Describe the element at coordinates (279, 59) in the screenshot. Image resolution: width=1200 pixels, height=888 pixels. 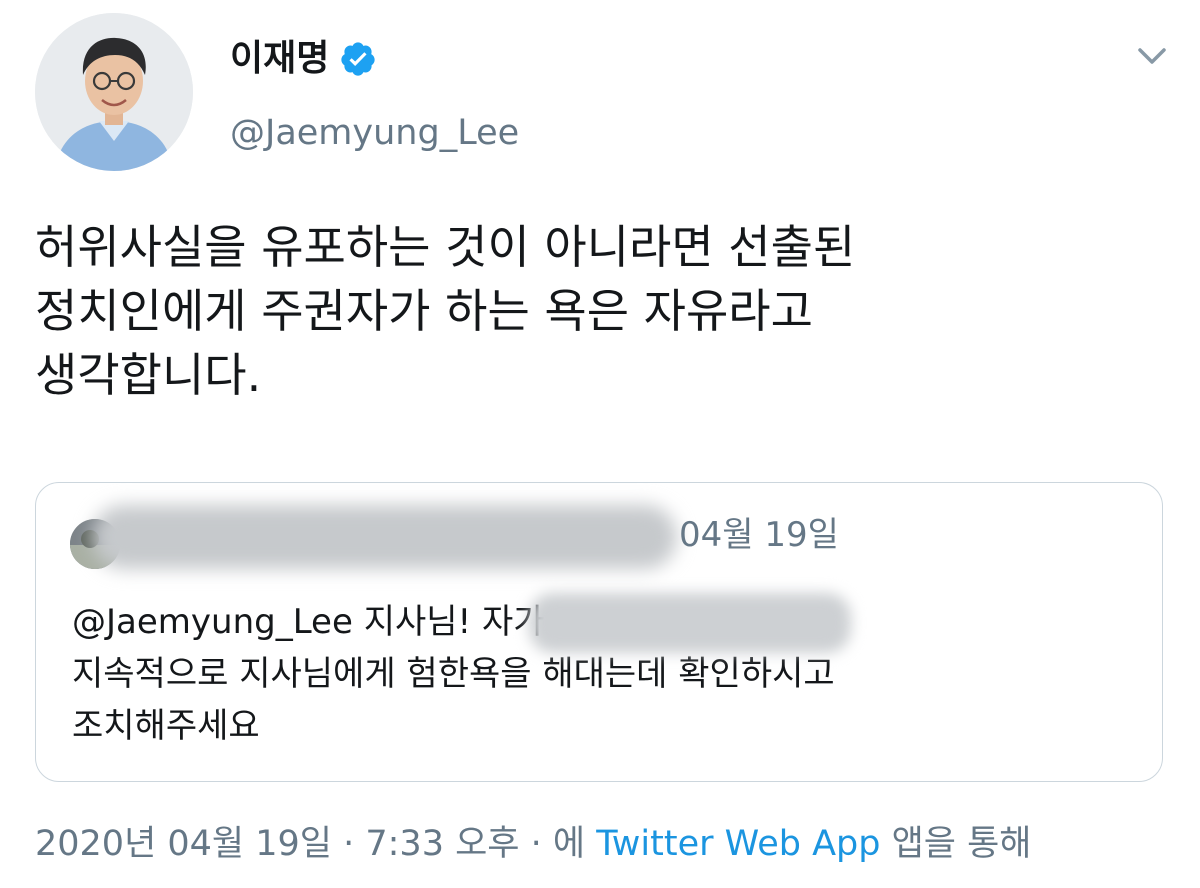
I see `display-name: 이재명` at that location.